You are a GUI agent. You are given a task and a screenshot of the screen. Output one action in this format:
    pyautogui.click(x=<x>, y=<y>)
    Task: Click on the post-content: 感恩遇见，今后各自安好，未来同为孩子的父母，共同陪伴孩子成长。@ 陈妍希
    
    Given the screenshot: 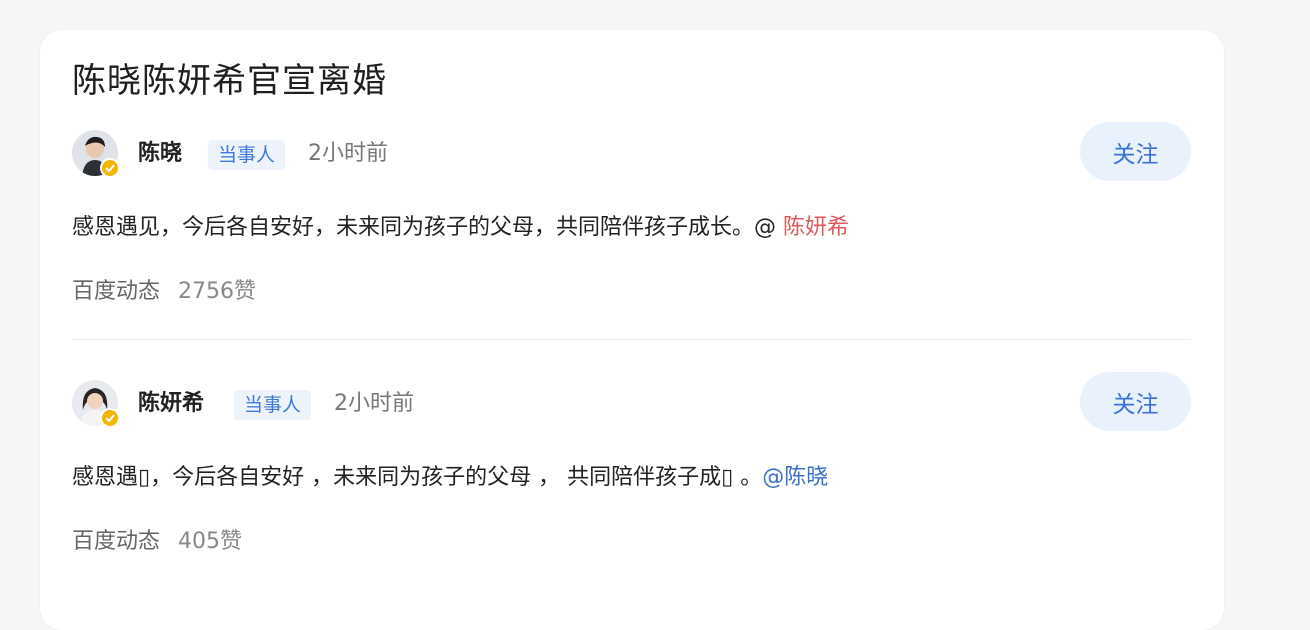 What is the action you would take?
    pyautogui.click(x=460, y=228)
    